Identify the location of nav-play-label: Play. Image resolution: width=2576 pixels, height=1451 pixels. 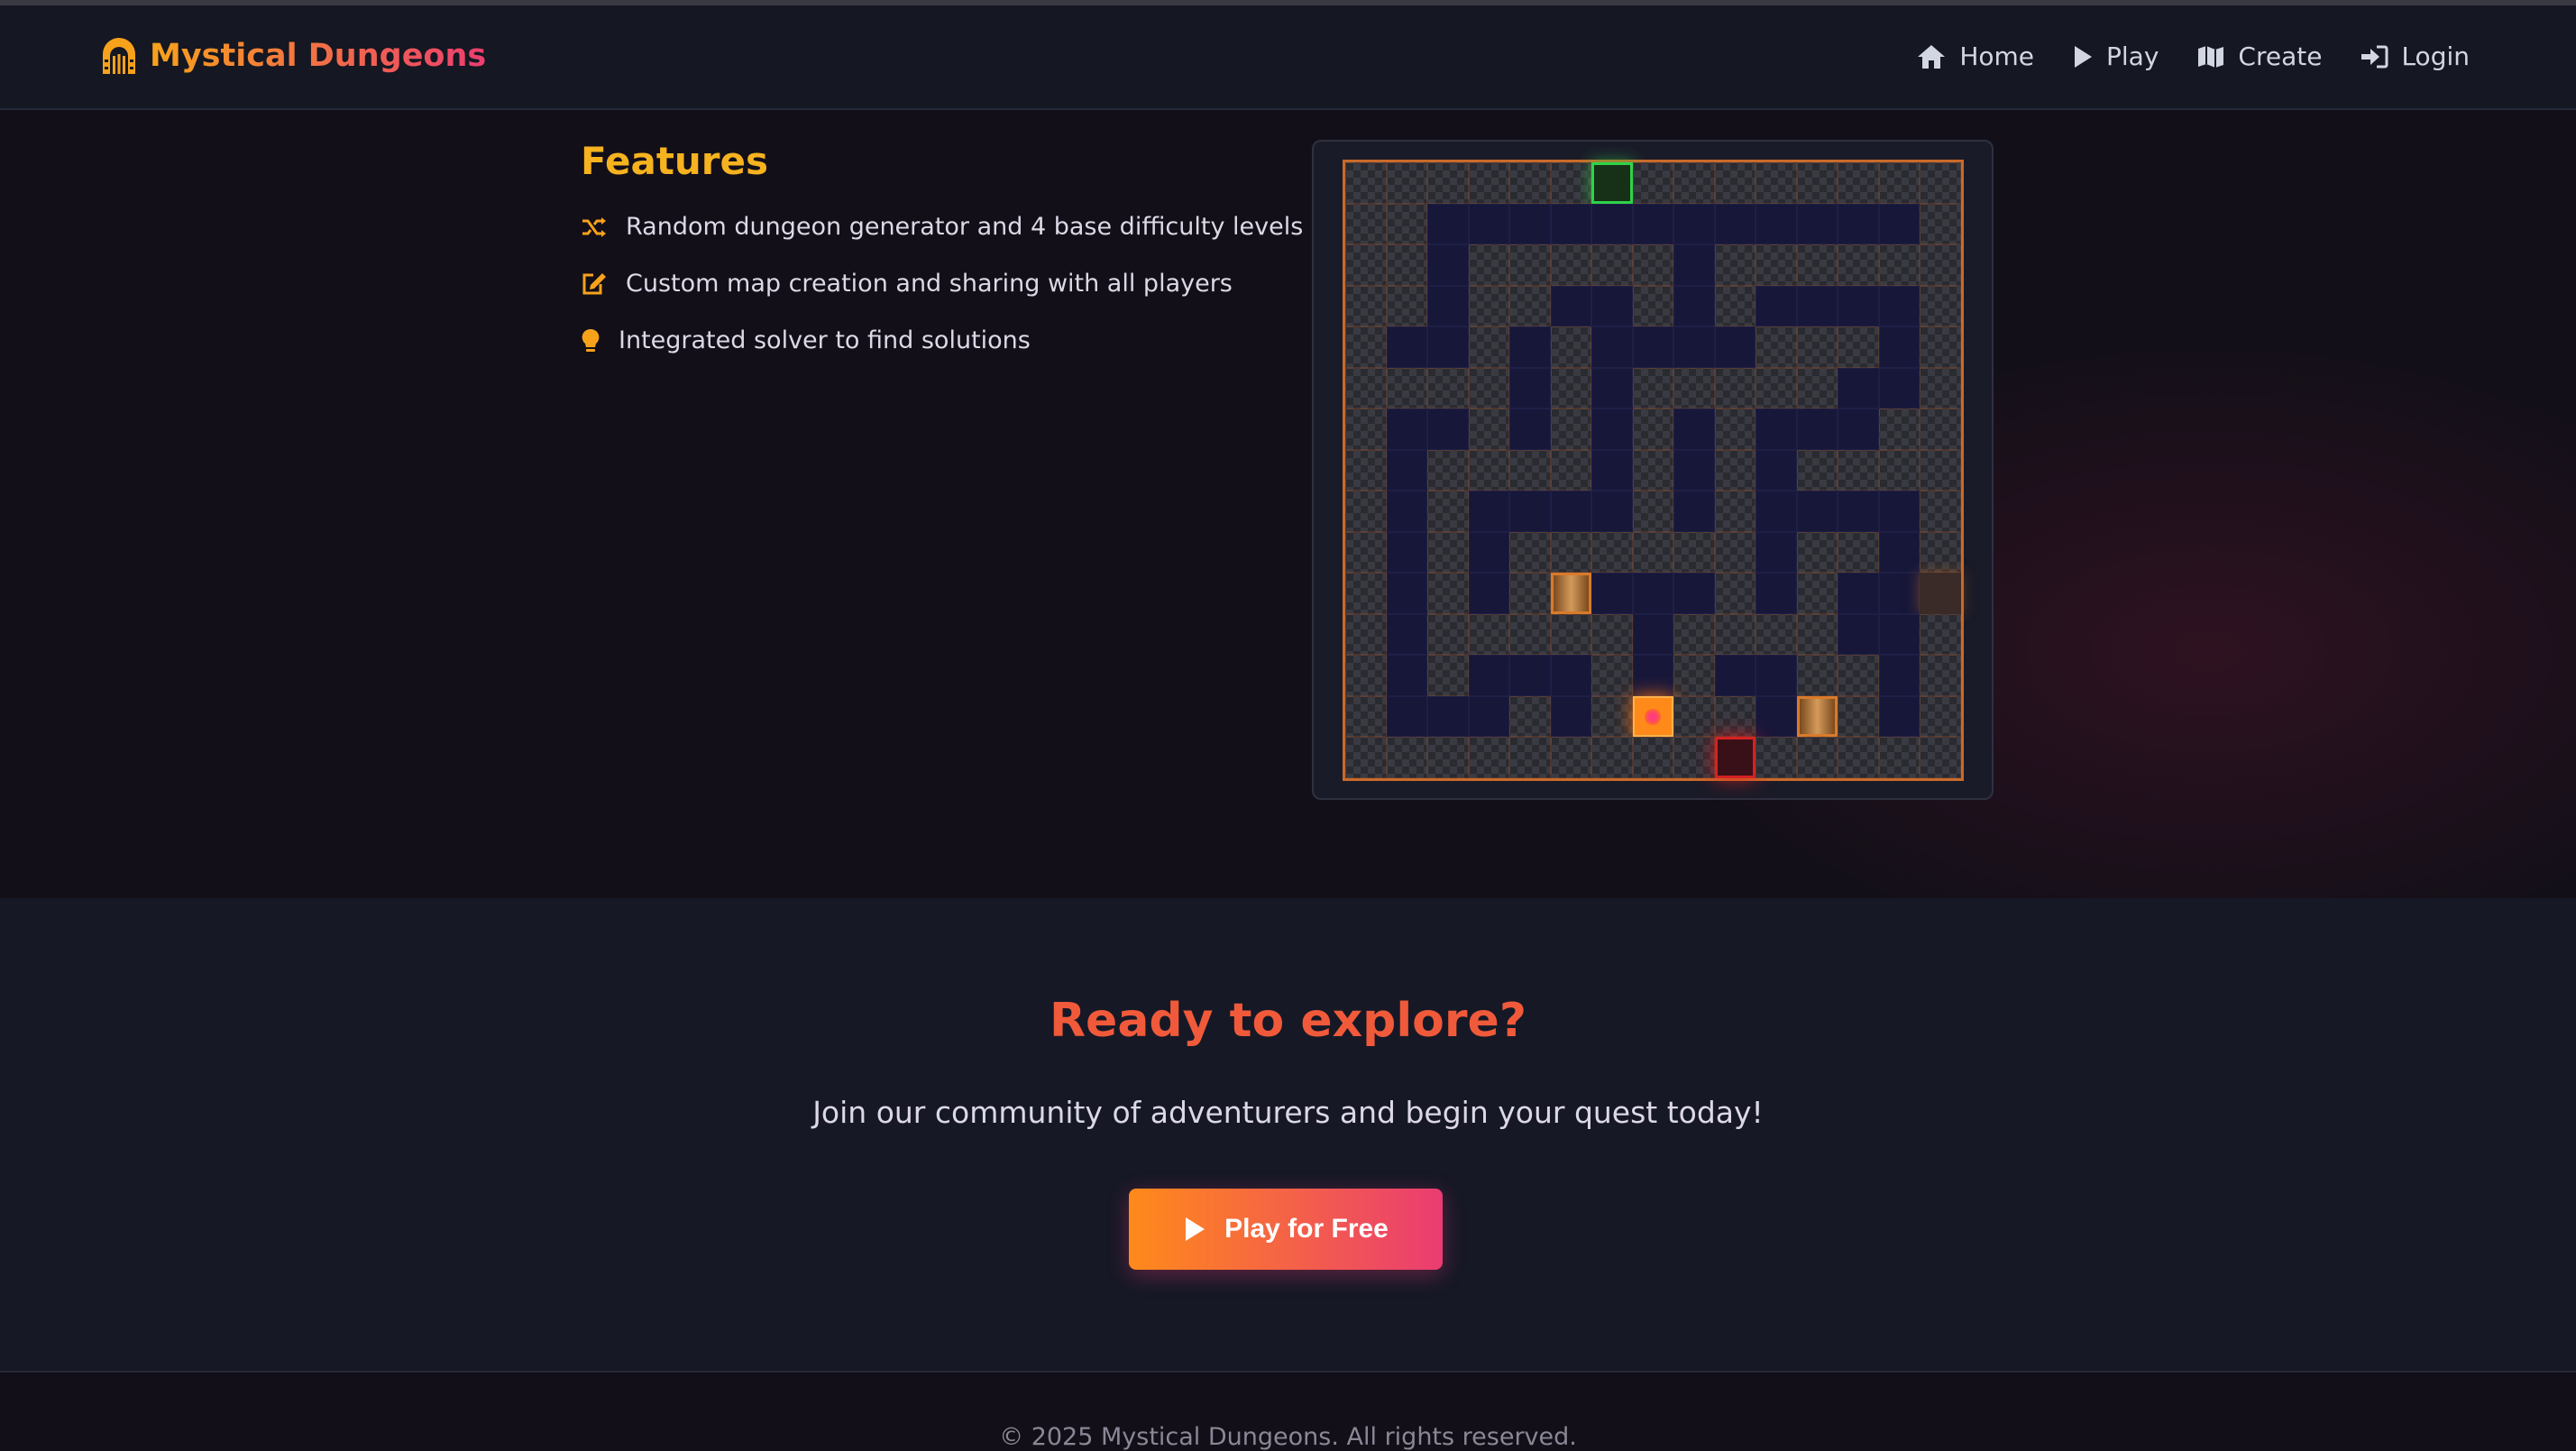
(2132, 56).